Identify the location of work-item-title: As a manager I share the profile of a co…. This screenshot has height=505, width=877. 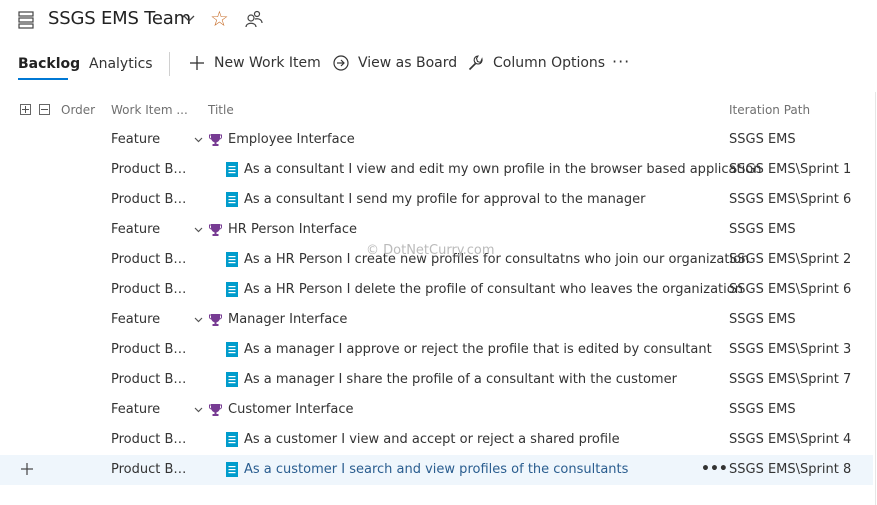
(460, 379).